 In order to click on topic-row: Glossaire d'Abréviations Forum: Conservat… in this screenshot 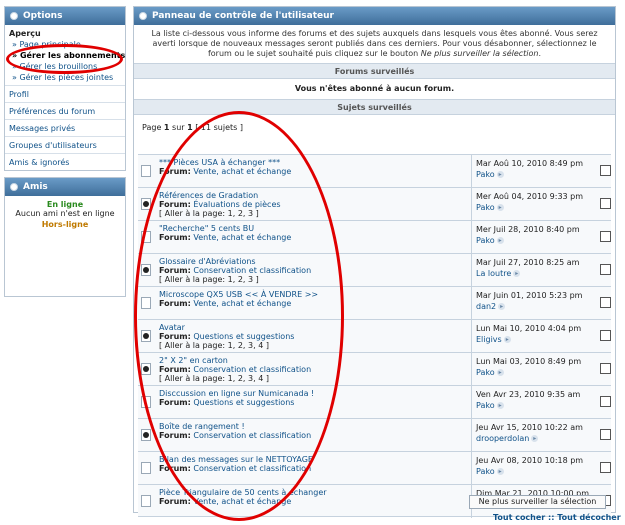, I will do `click(374, 270)`.